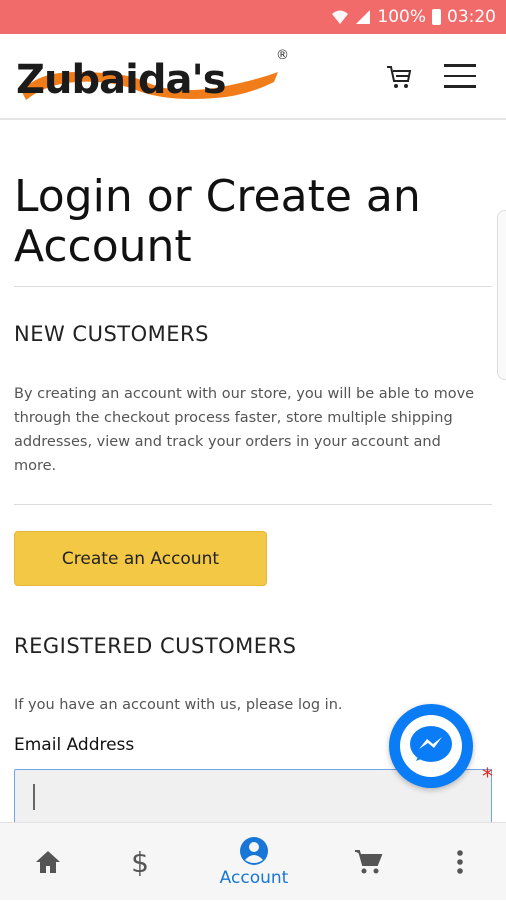 The height and width of the screenshot is (901, 506). I want to click on account-icon, so click(254, 851).